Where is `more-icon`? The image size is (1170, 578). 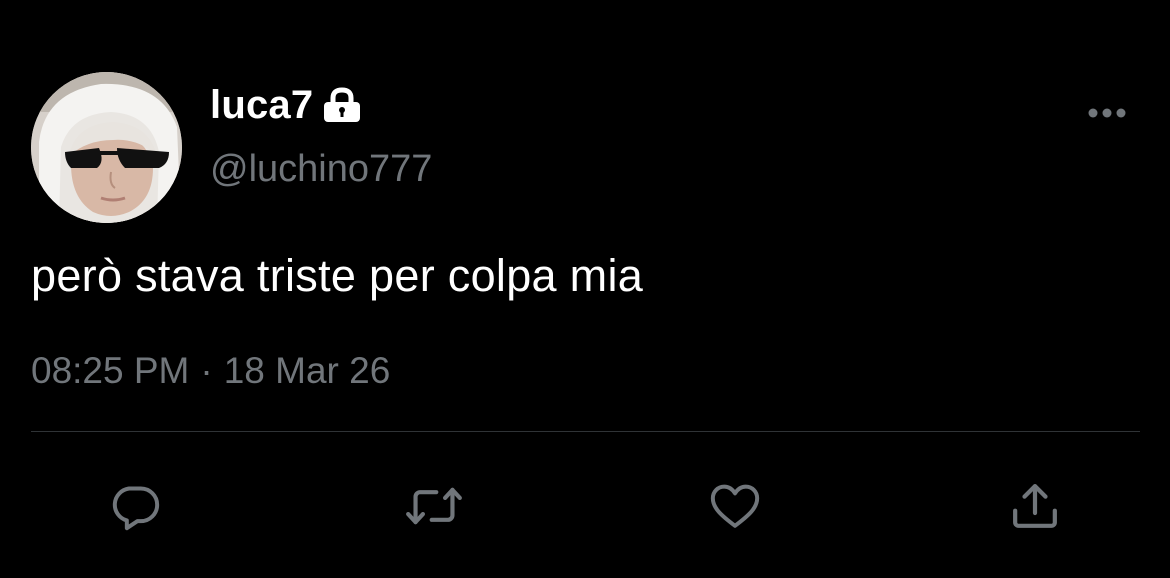 more-icon is located at coordinates (1107, 113).